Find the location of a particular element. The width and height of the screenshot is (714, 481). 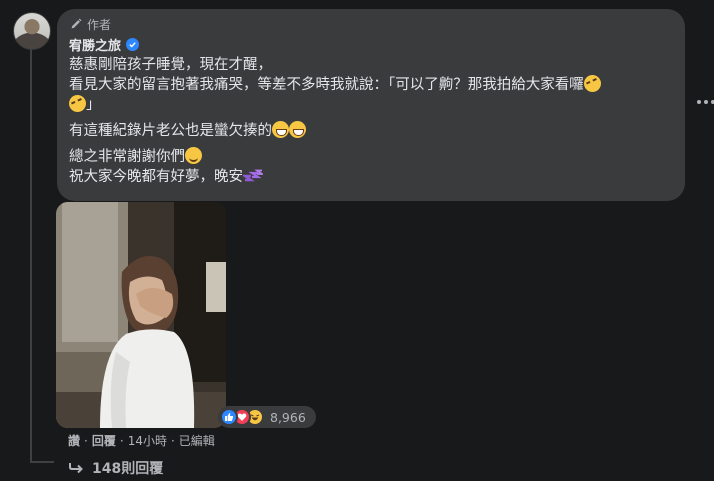

like-button: 讚 is located at coordinates (74, 440).